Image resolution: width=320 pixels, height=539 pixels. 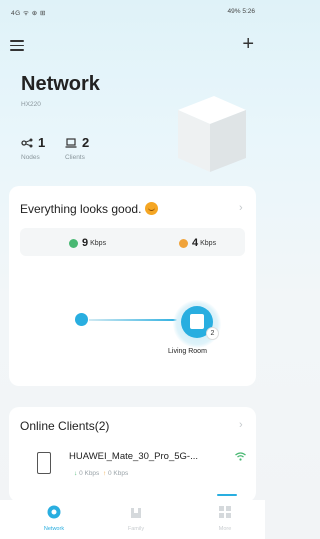 I want to click on nodes-stat: 1, so click(x=33, y=142).